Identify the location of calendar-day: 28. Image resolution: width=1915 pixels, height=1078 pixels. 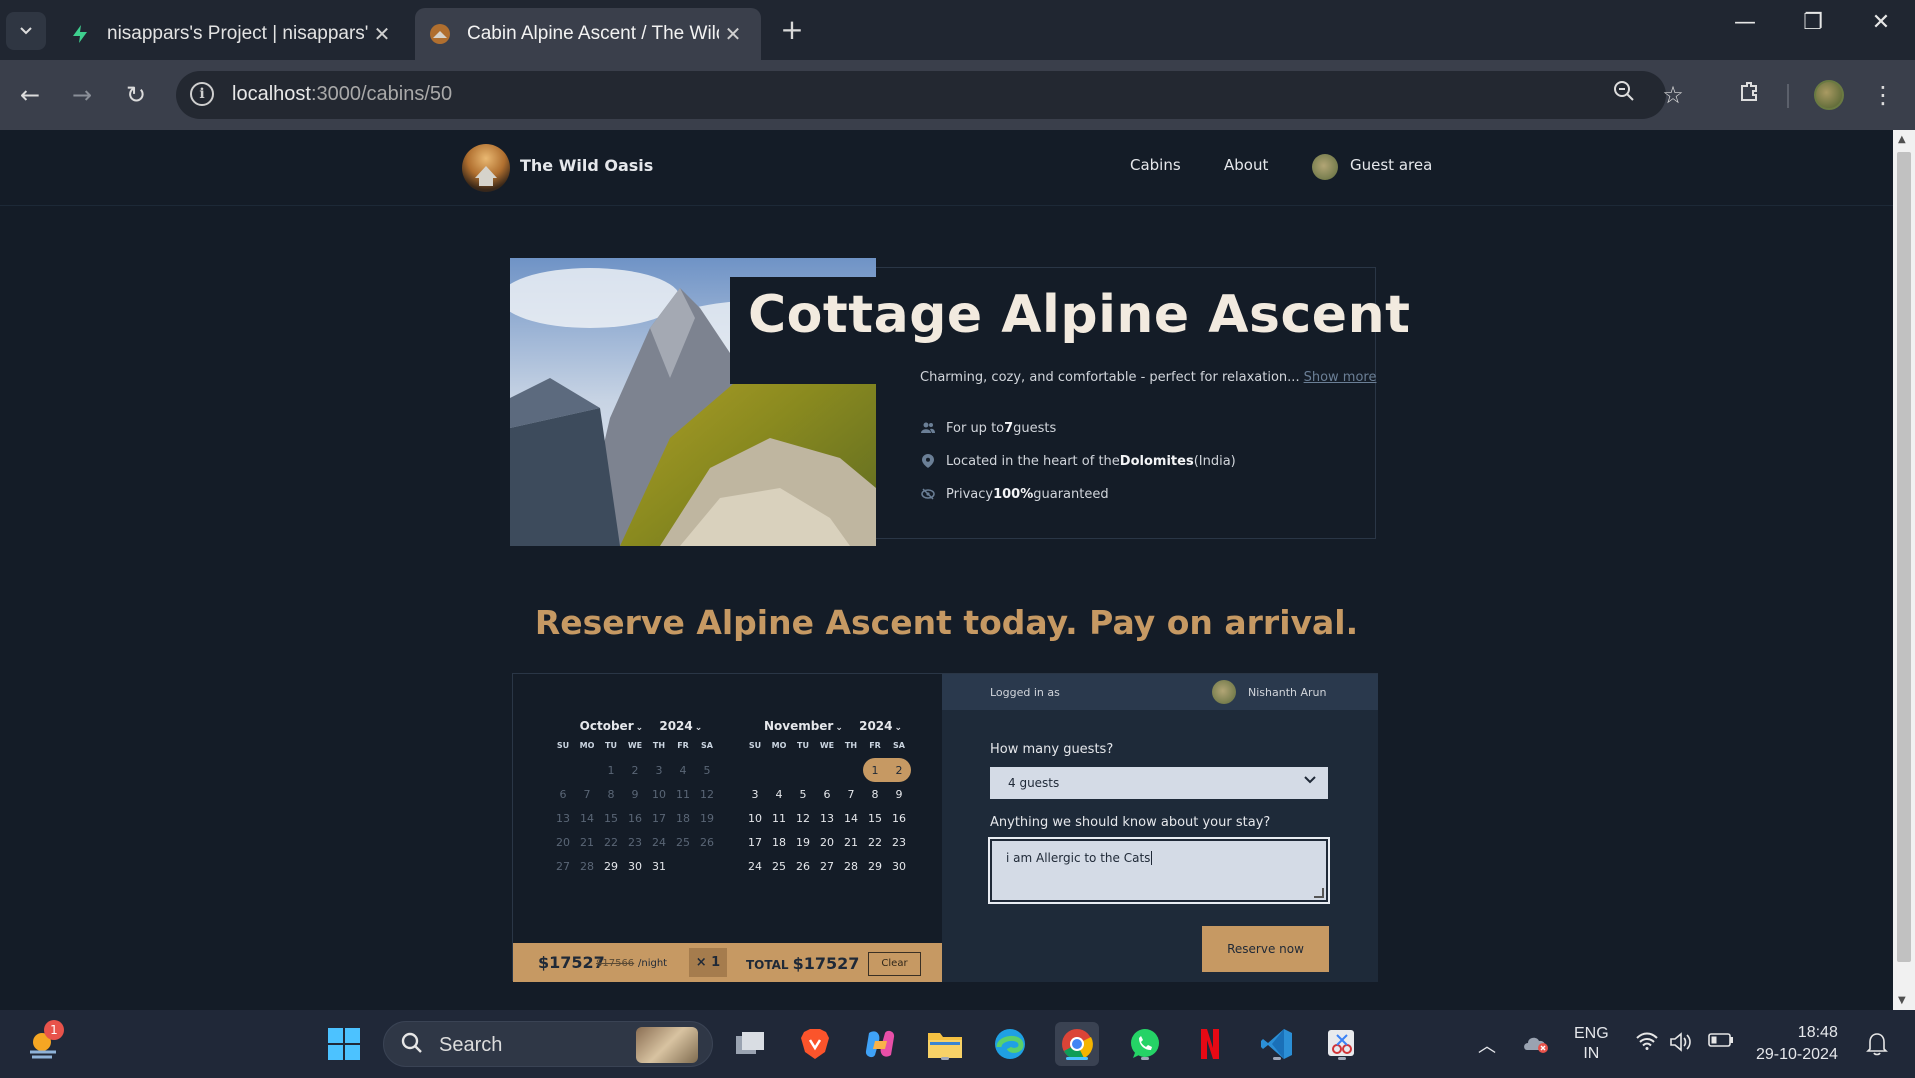
(851, 866).